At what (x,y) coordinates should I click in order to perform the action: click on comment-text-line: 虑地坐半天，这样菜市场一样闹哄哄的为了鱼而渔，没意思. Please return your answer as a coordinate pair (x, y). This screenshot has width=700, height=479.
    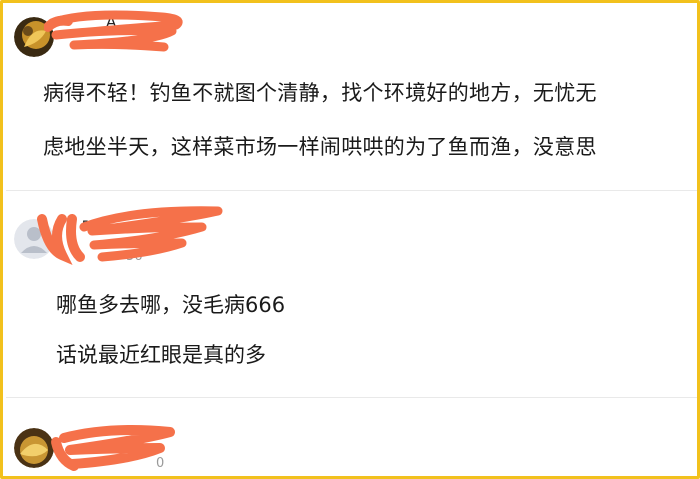
    Looking at the image, I should click on (320, 147).